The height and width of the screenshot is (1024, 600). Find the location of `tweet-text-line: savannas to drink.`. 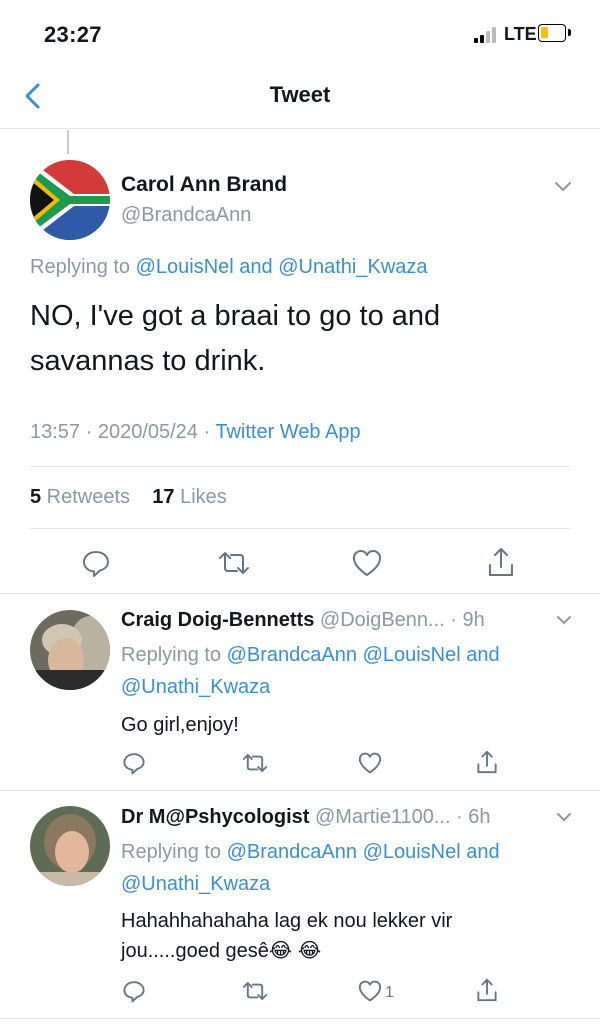

tweet-text-line: savannas to drink. is located at coordinates (148, 361).